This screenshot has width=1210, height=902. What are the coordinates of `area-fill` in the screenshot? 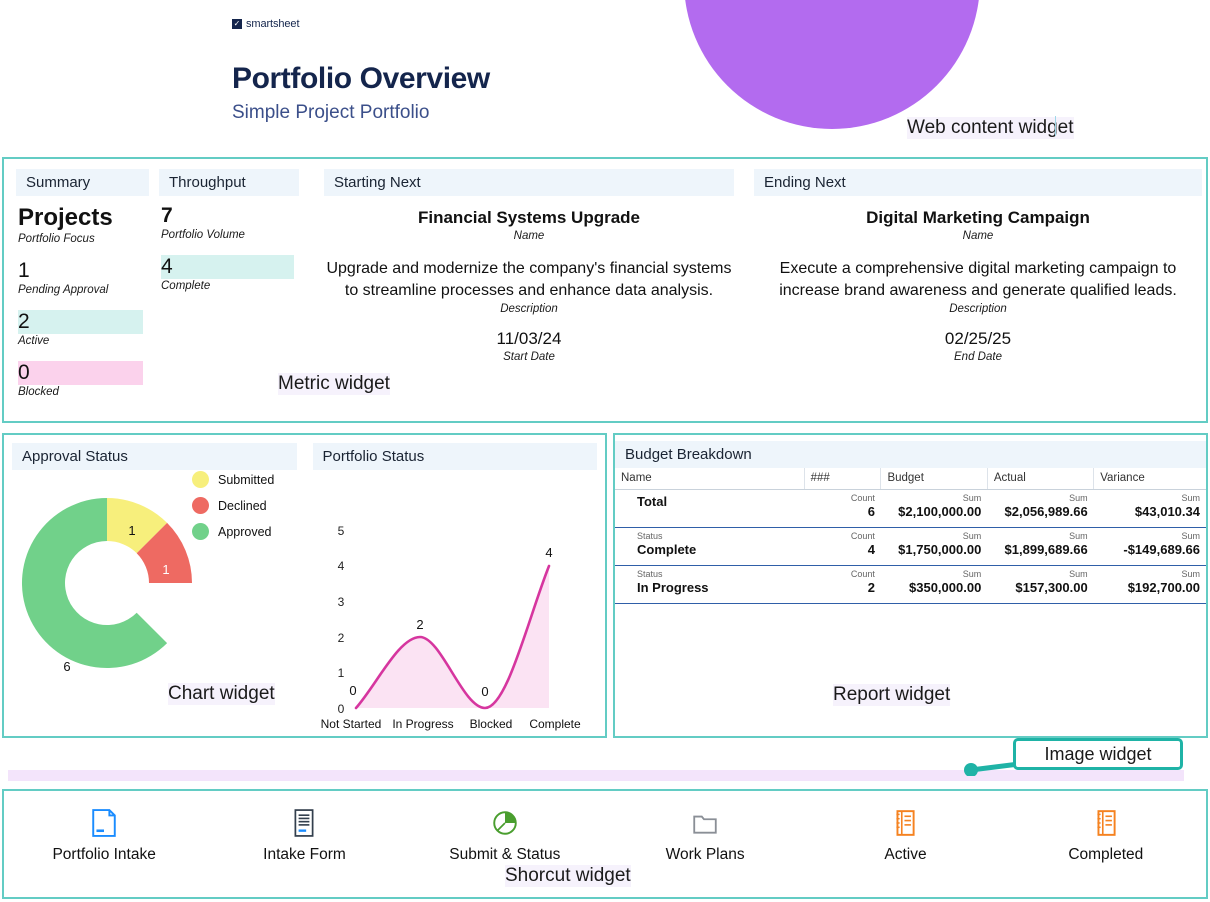 It's located at (452, 637).